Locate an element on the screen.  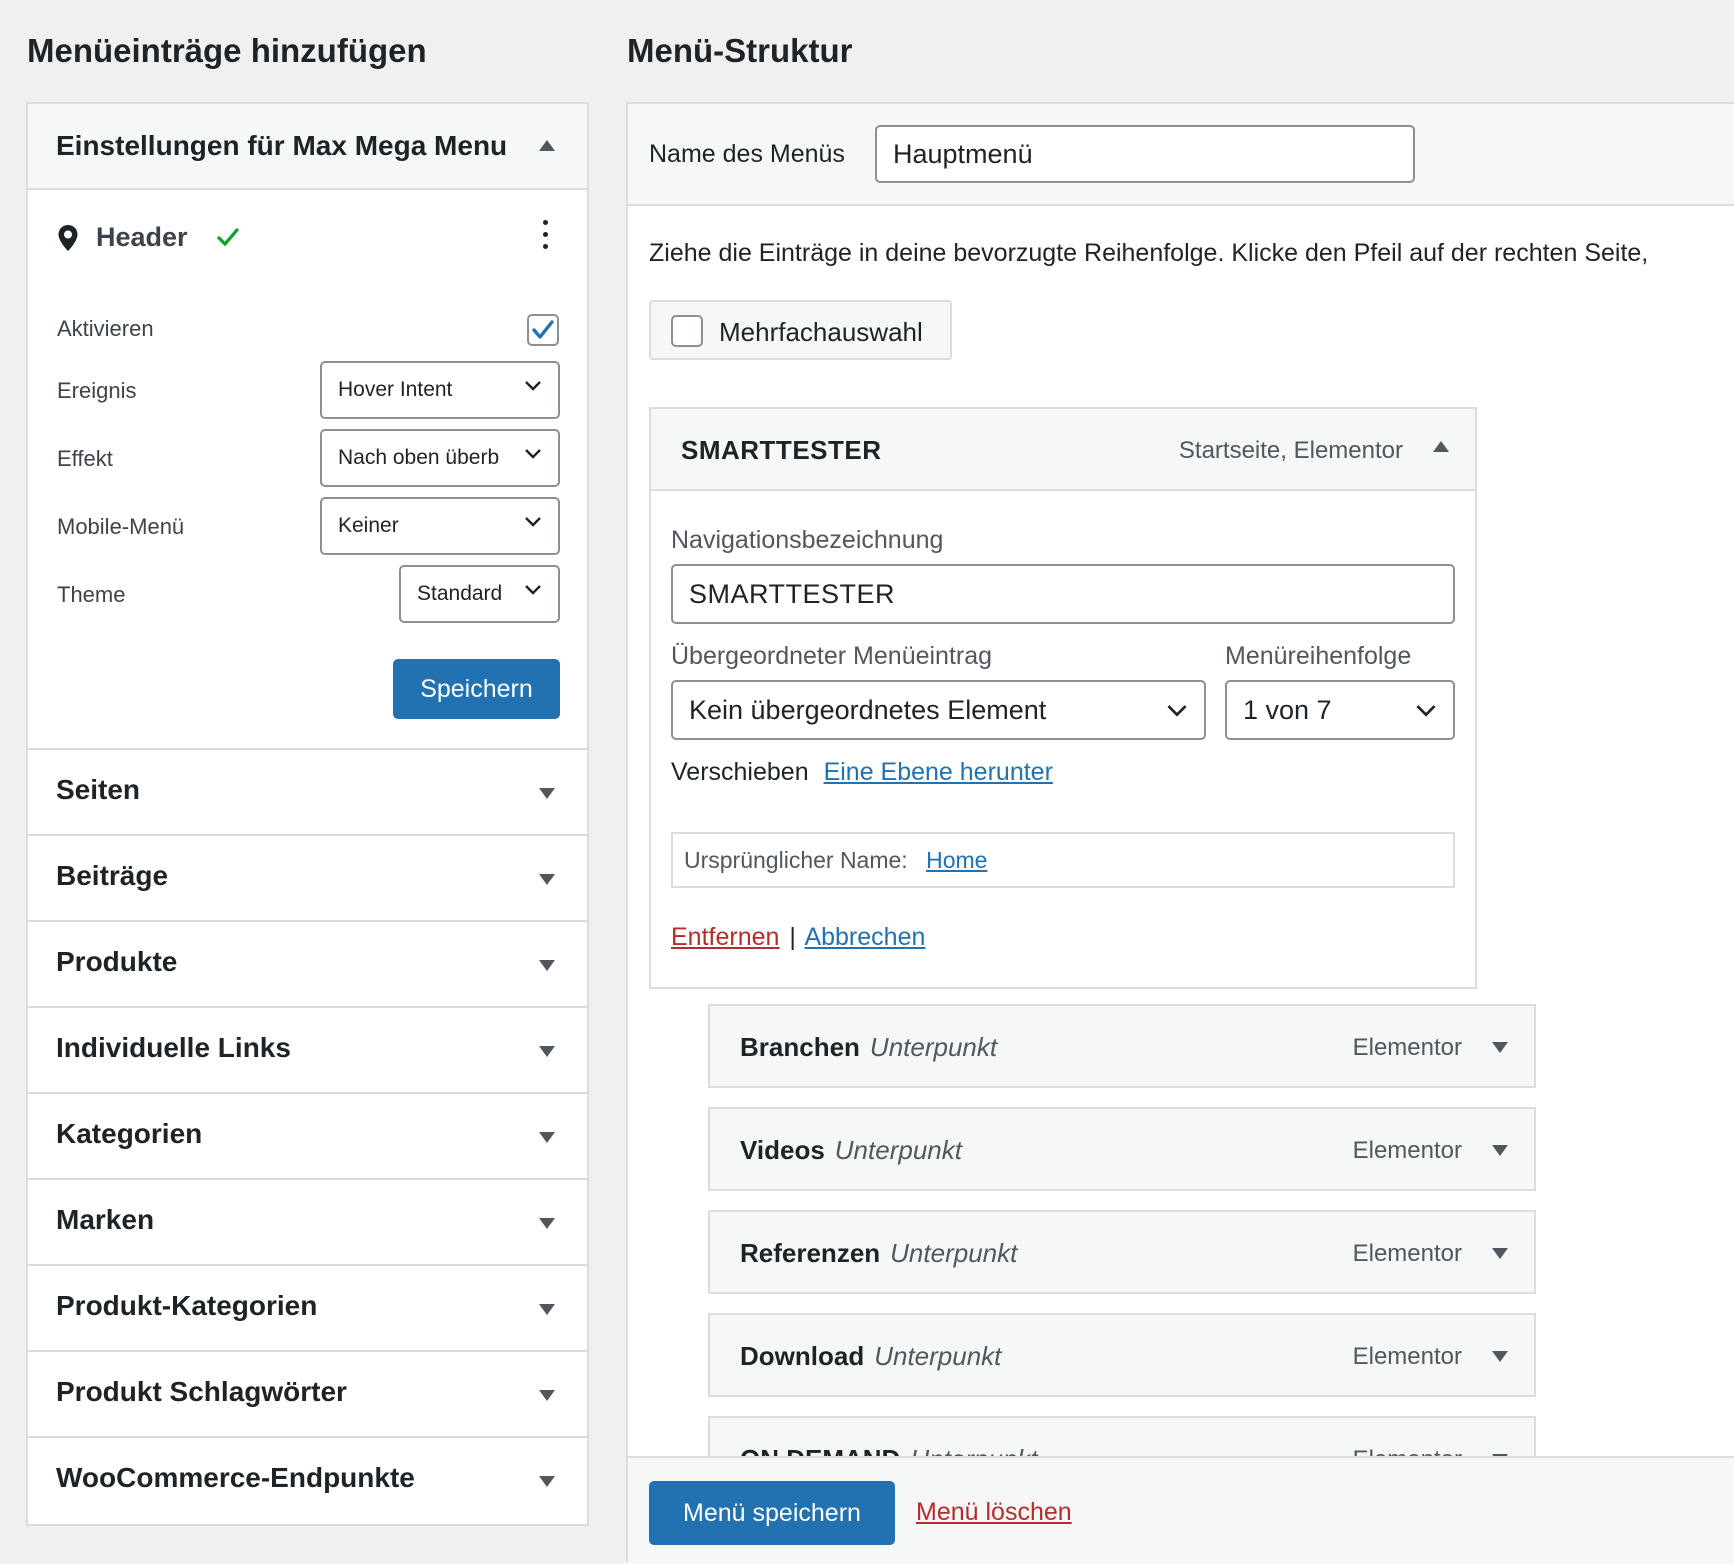
menu-item-title: ON DEMAND Unterpunkt is located at coordinates (889, 1450).